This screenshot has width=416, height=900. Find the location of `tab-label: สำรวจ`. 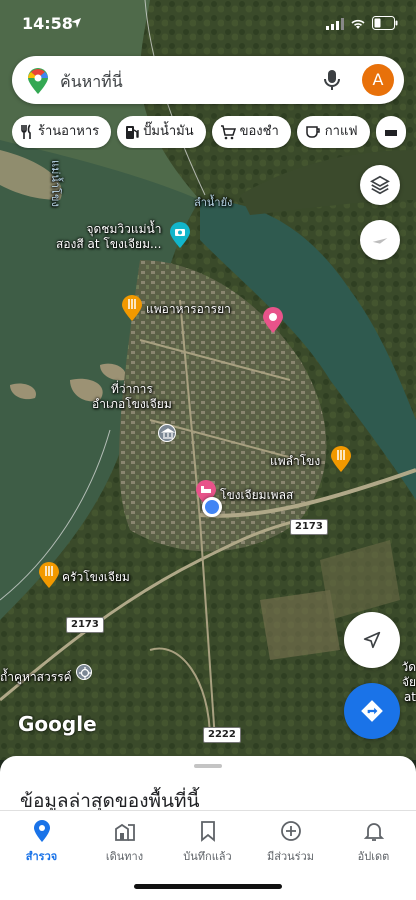

tab-label: สำรวจ is located at coordinates (41, 856).